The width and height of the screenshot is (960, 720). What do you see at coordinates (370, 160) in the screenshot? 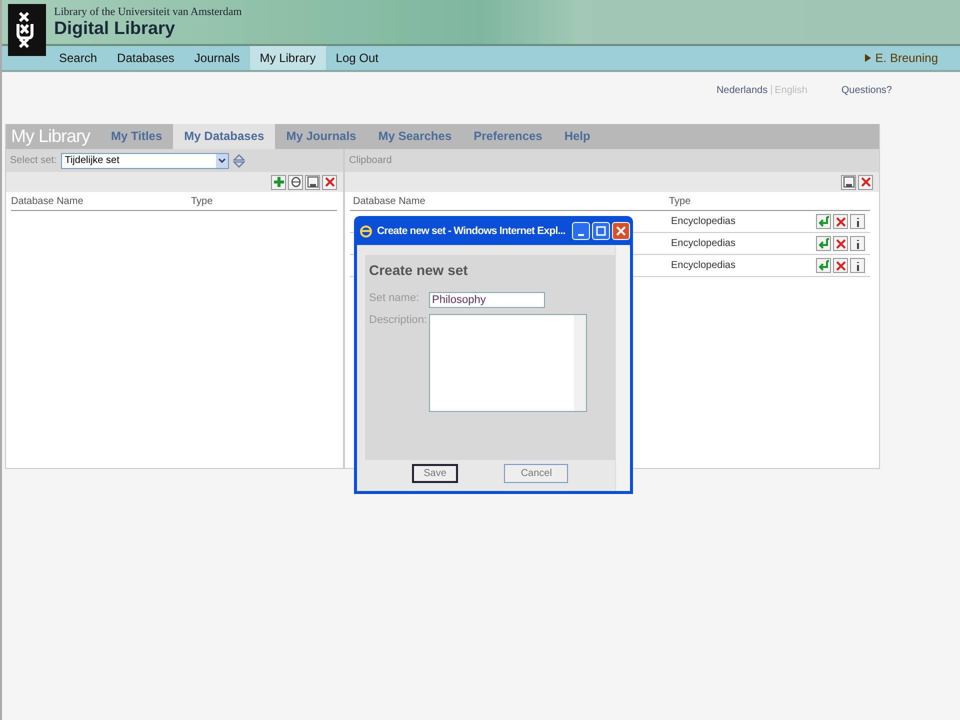
I see `clipboard-label: Clipboard` at bounding box center [370, 160].